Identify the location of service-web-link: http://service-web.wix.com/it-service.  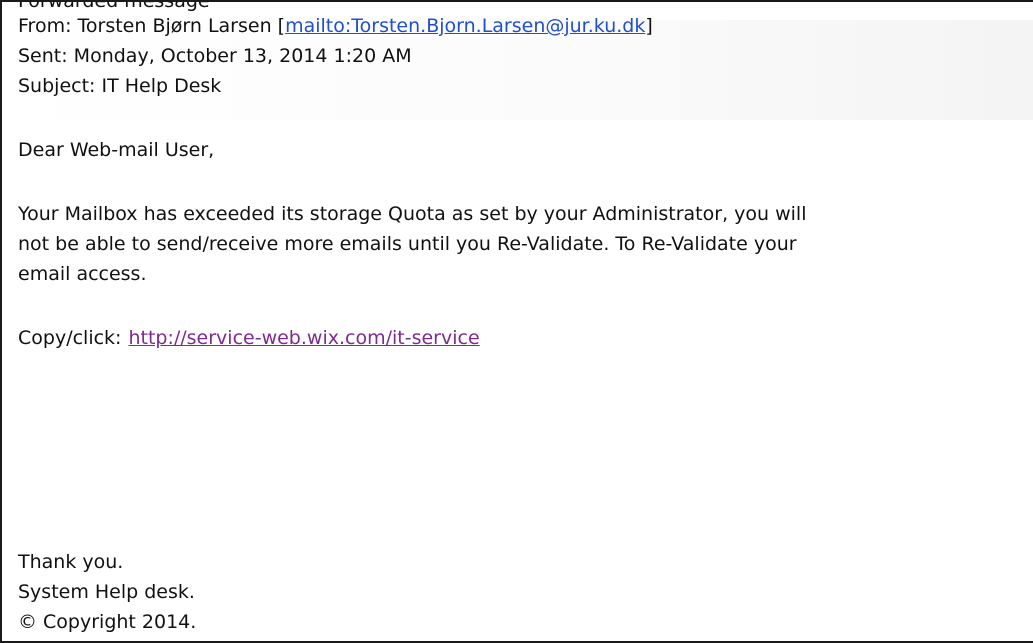
(303, 338).